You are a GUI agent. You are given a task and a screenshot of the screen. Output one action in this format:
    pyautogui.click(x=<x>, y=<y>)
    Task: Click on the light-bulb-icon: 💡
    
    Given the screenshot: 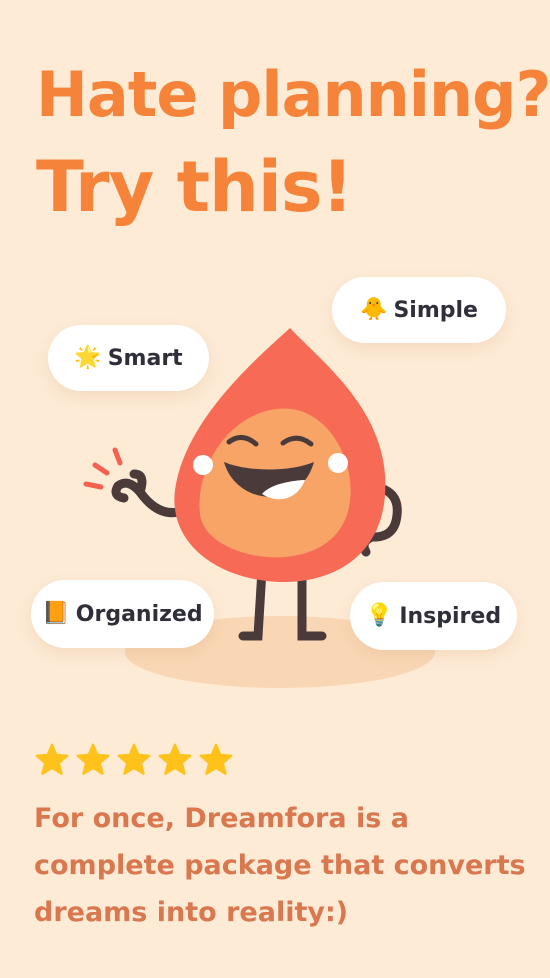 What is the action you would take?
    pyautogui.click(x=379, y=615)
    